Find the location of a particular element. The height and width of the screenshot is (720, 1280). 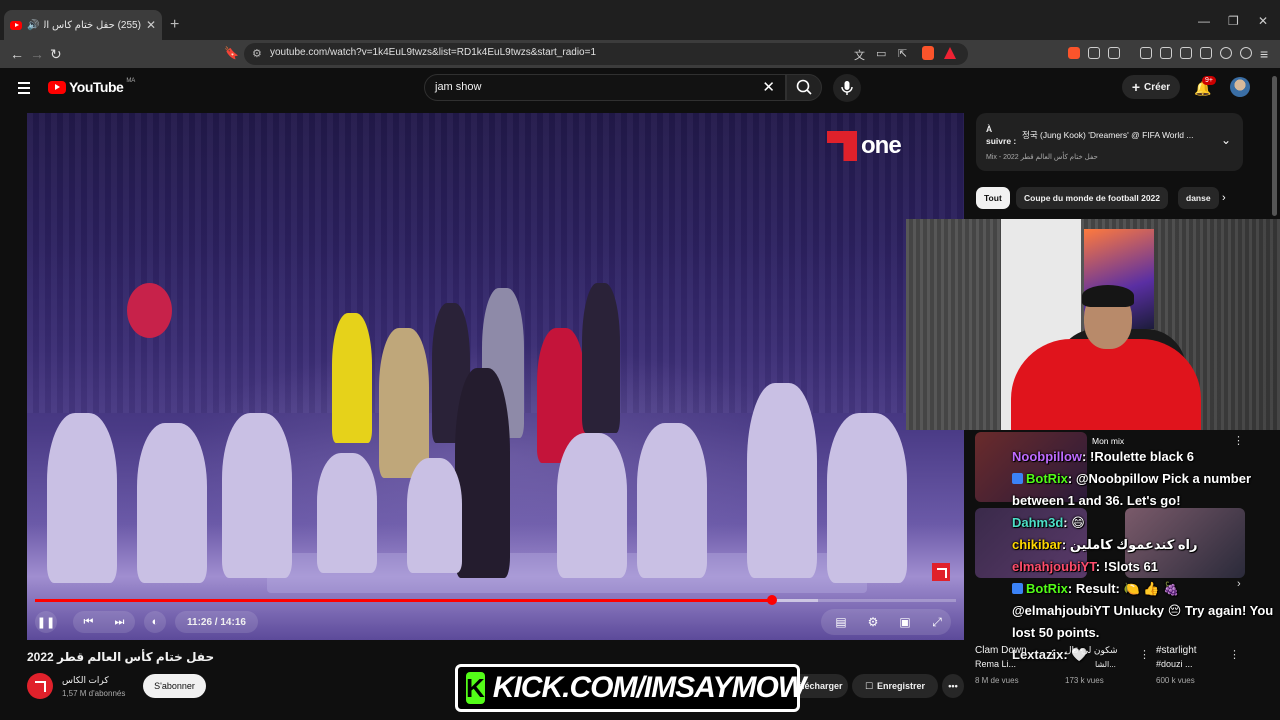

wallet-icon is located at coordinates (1186, 53).